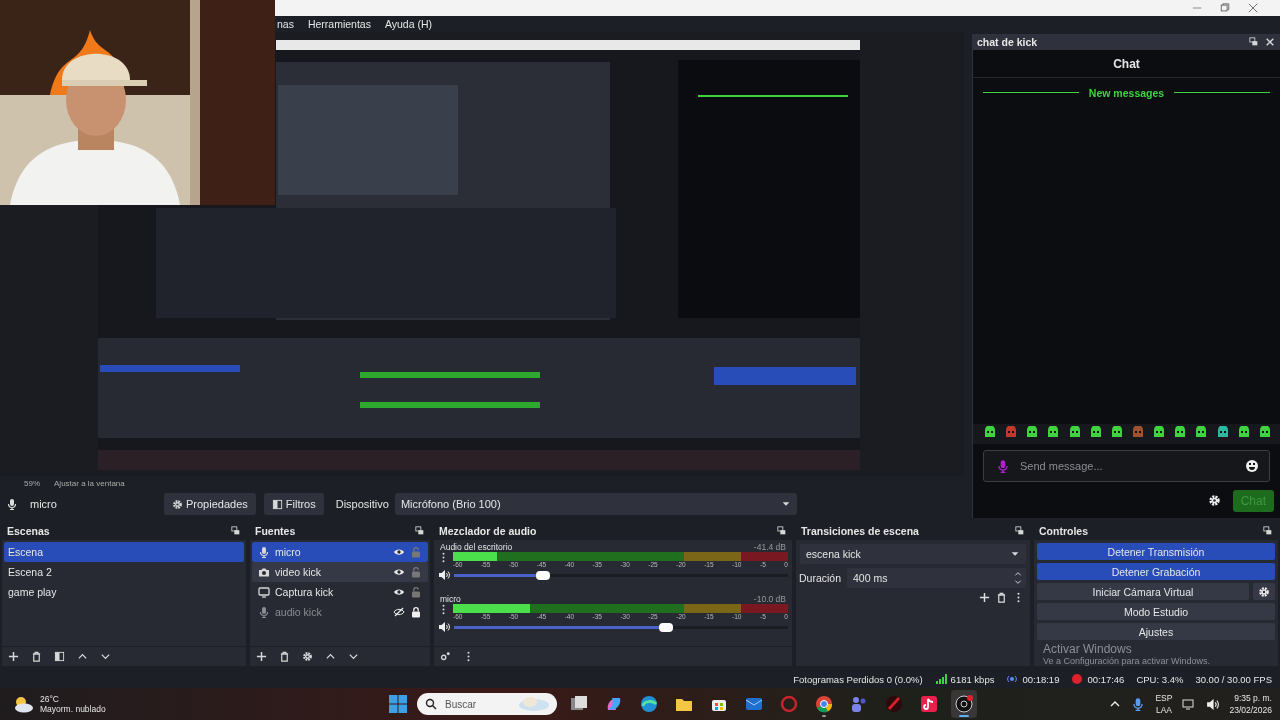 The width and height of the screenshot is (1280, 720). What do you see at coordinates (1063, 531) in the screenshot?
I see `dock-title: Controles` at bounding box center [1063, 531].